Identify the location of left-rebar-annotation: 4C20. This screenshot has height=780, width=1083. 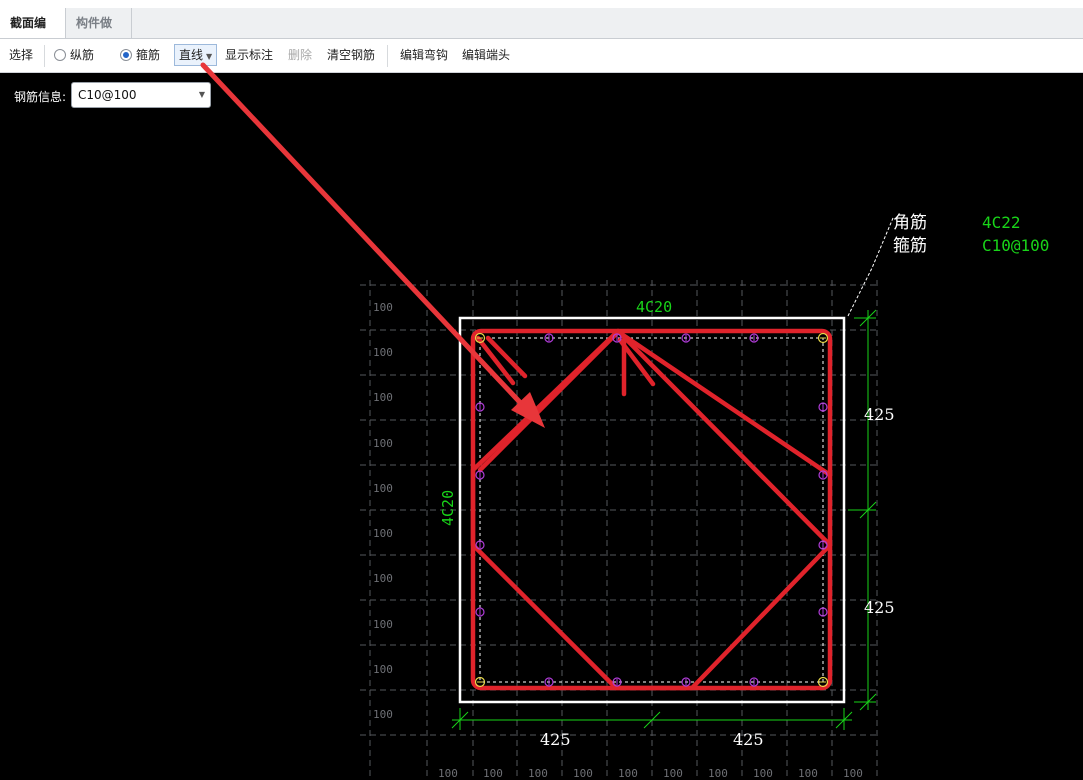
(448, 508).